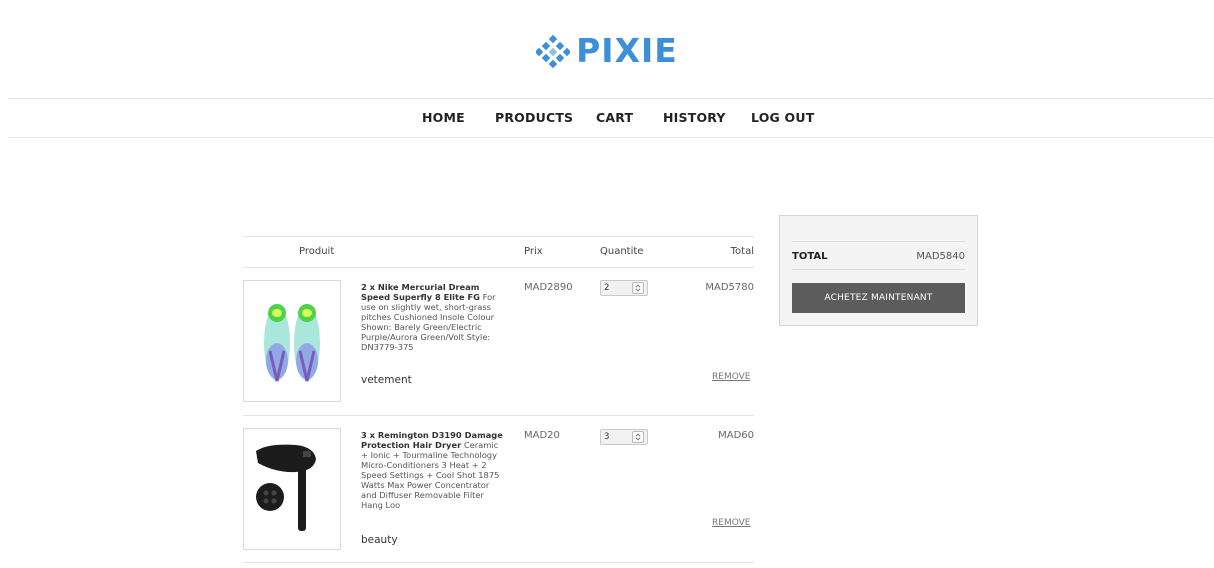 Image resolution: width=1214 pixels, height=568 pixels. What do you see at coordinates (742, 251) in the screenshot?
I see `header-total: Total` at bounding box center [742, 251].